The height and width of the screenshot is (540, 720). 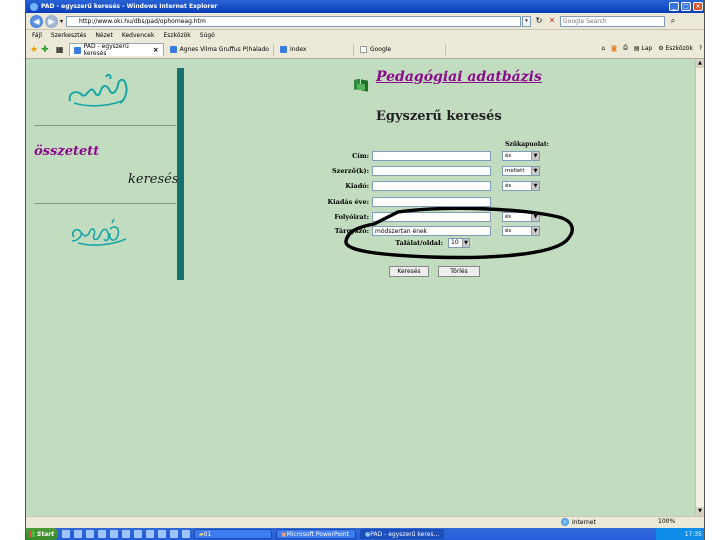 I want to click on sidebar-divider, so click(x=105, y=203).